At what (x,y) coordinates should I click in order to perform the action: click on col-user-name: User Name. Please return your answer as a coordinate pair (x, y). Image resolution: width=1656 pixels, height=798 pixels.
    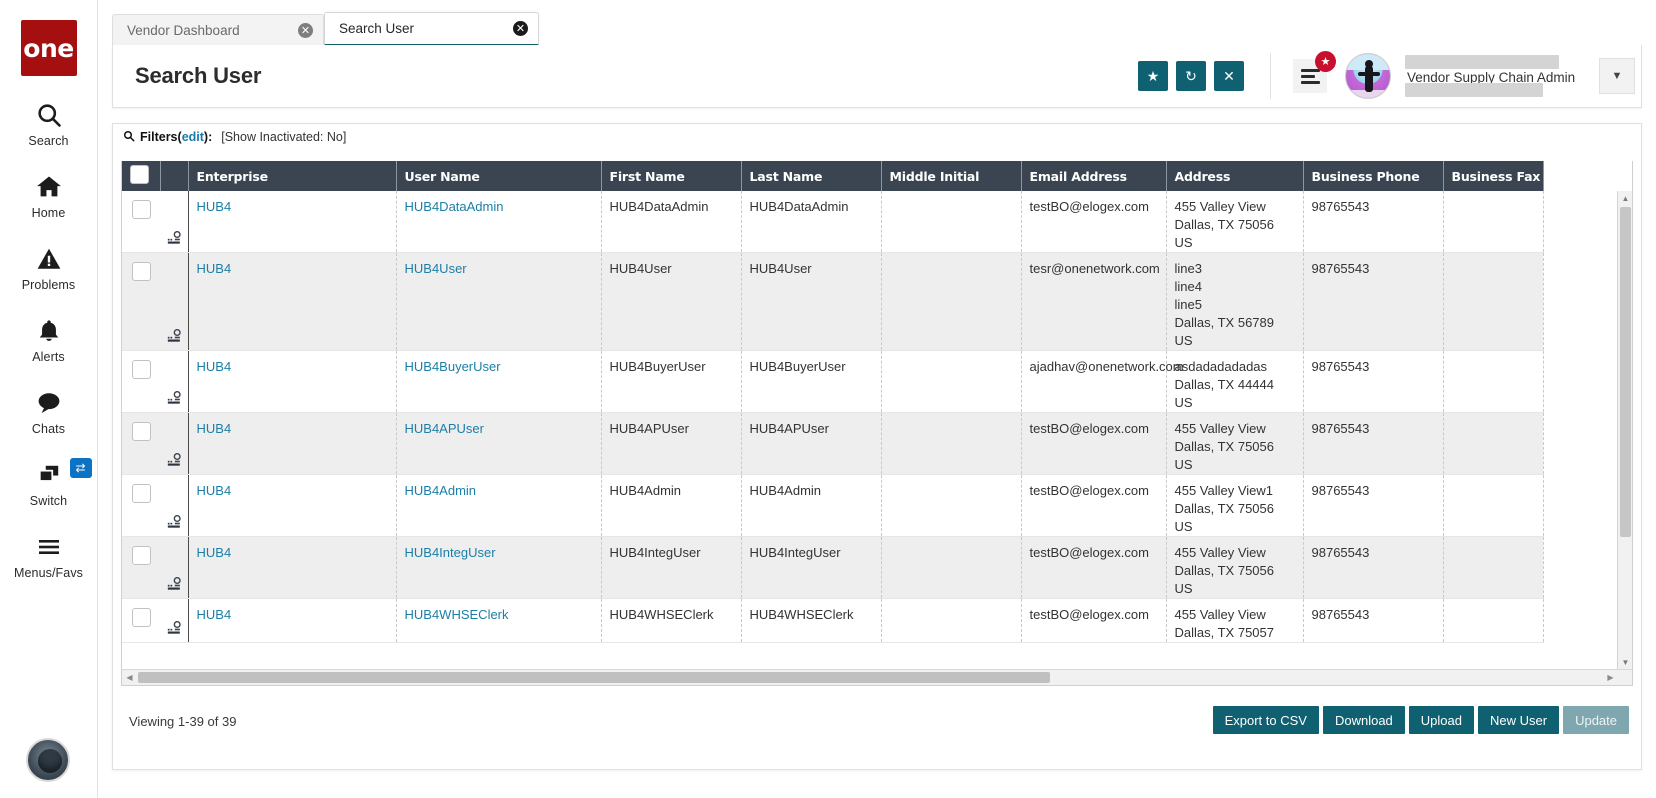
    Looking at the image, I should click on (499, 176).